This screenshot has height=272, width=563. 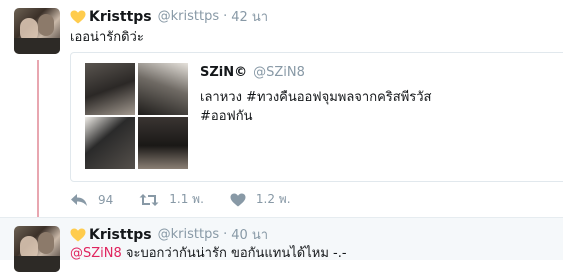 What do you see at coordinates (79, 199) in the screenshot?
I see `reply-icon` at bounding box center [79, 199].